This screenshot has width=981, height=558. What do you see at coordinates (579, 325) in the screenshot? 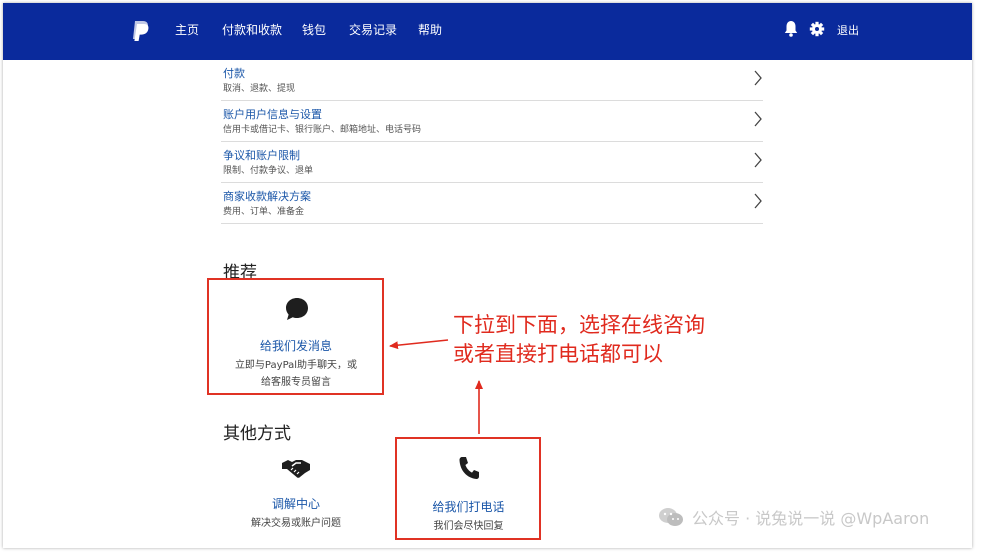
I see `annotation-line: 下拉到下面，选择在线咨询` at bounding box center [579, 325].